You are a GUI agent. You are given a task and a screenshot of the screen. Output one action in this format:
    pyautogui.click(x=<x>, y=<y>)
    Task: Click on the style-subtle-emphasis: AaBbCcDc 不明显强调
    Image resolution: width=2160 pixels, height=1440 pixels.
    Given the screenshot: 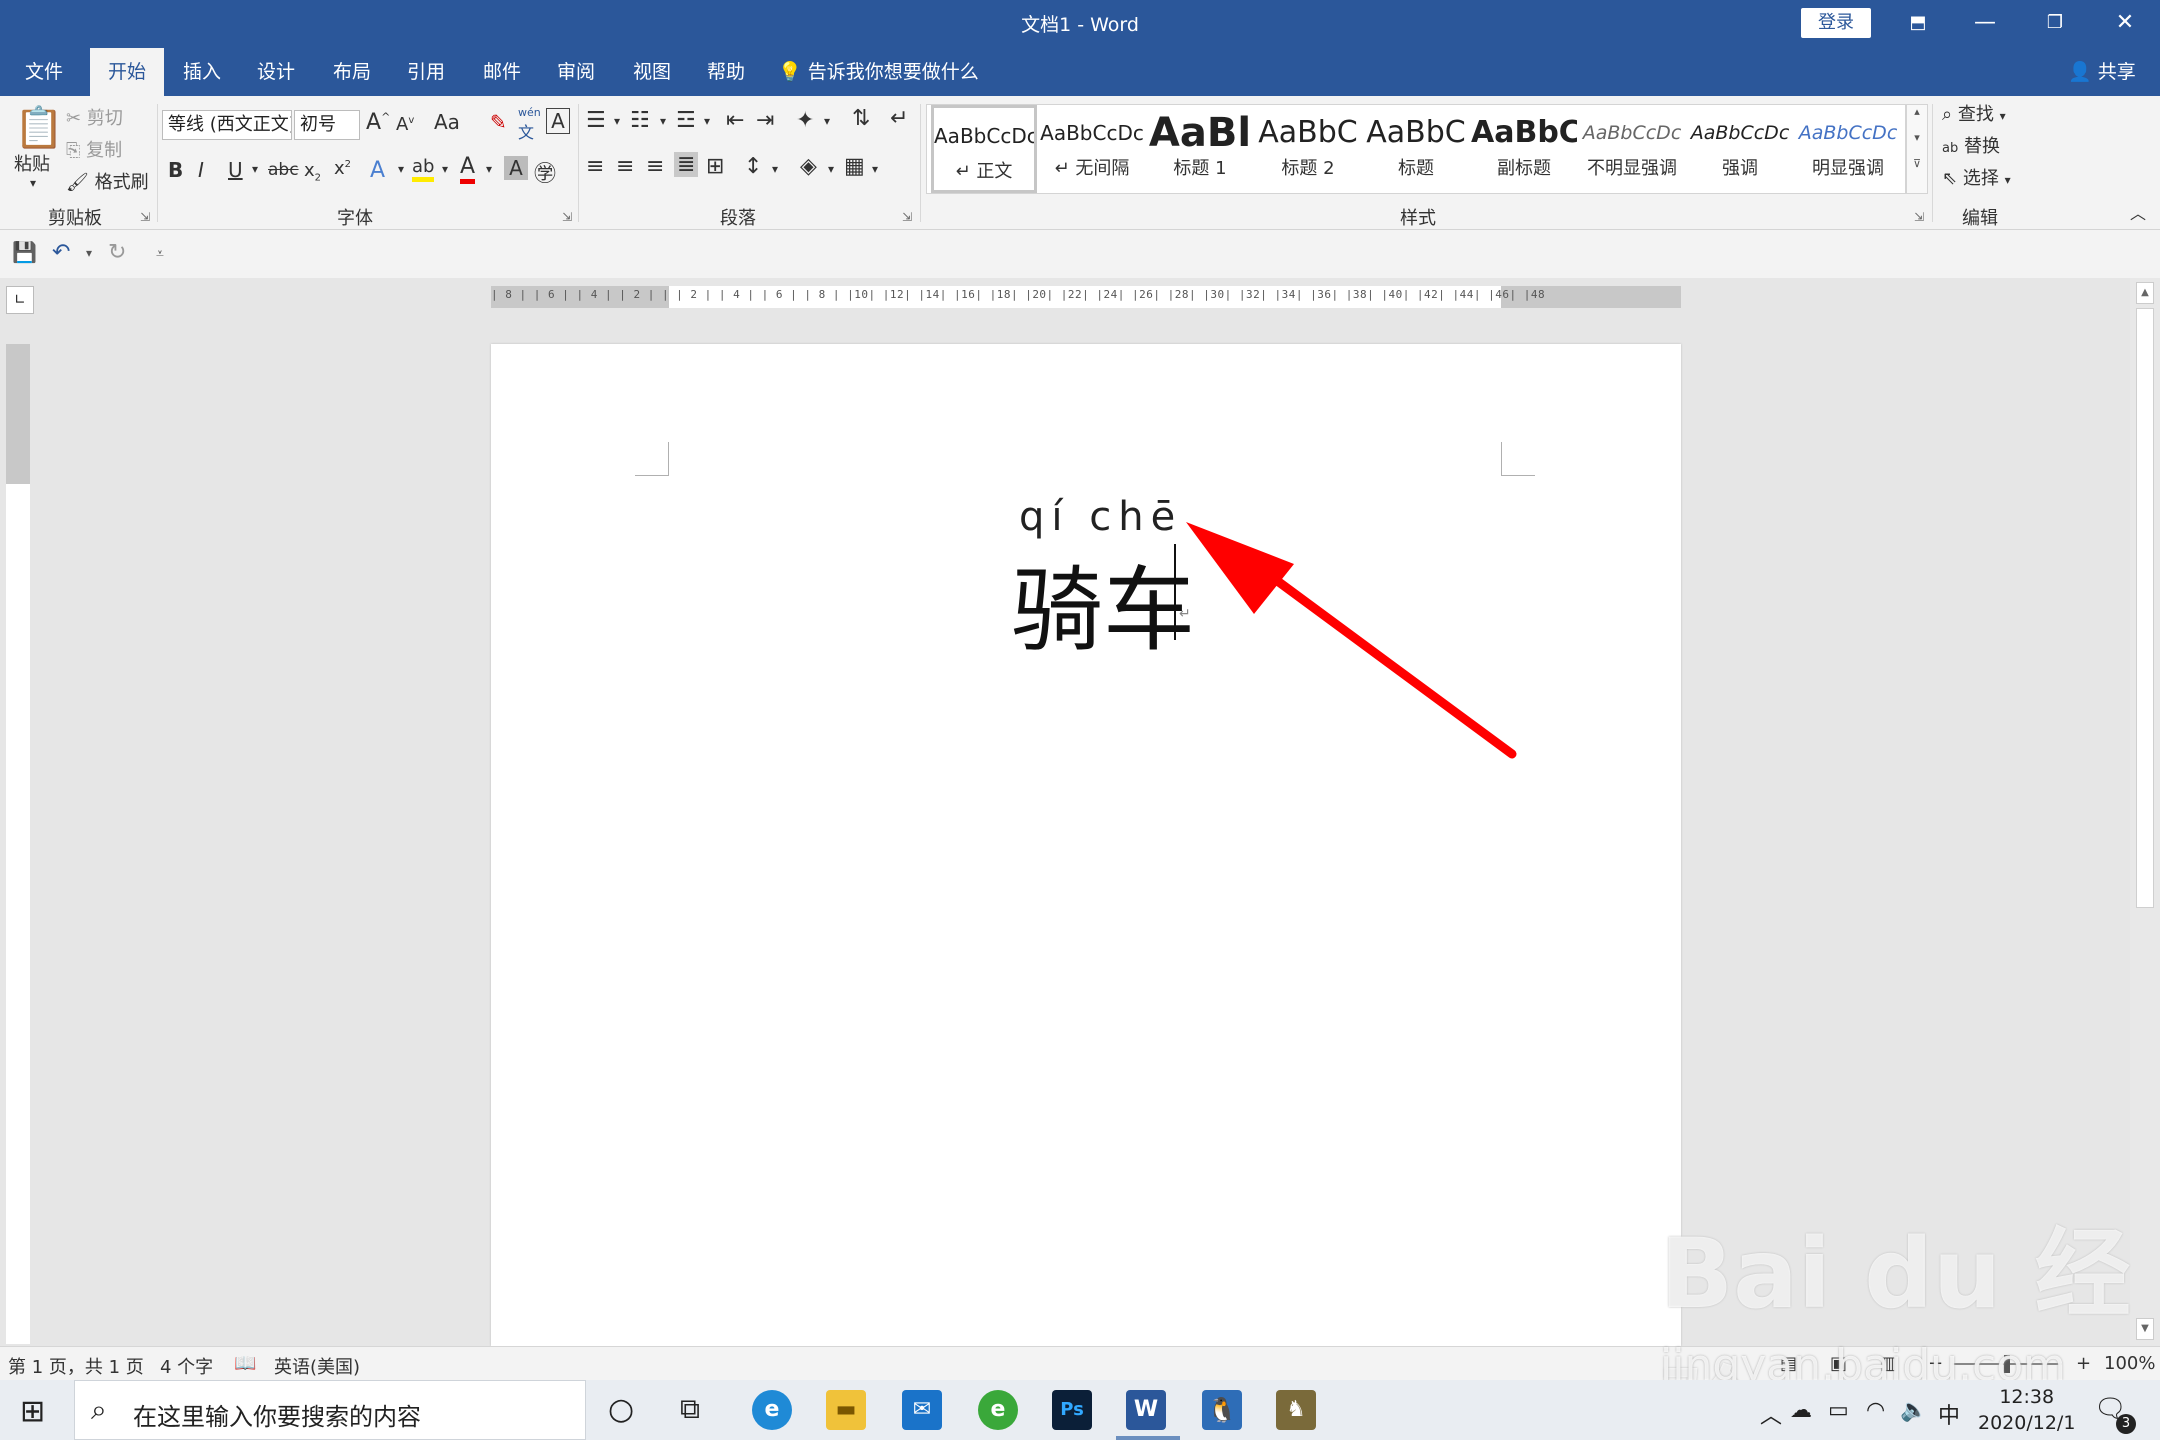 What is the action you would take?
    pyautogui.click(x=1632, y=149)
    